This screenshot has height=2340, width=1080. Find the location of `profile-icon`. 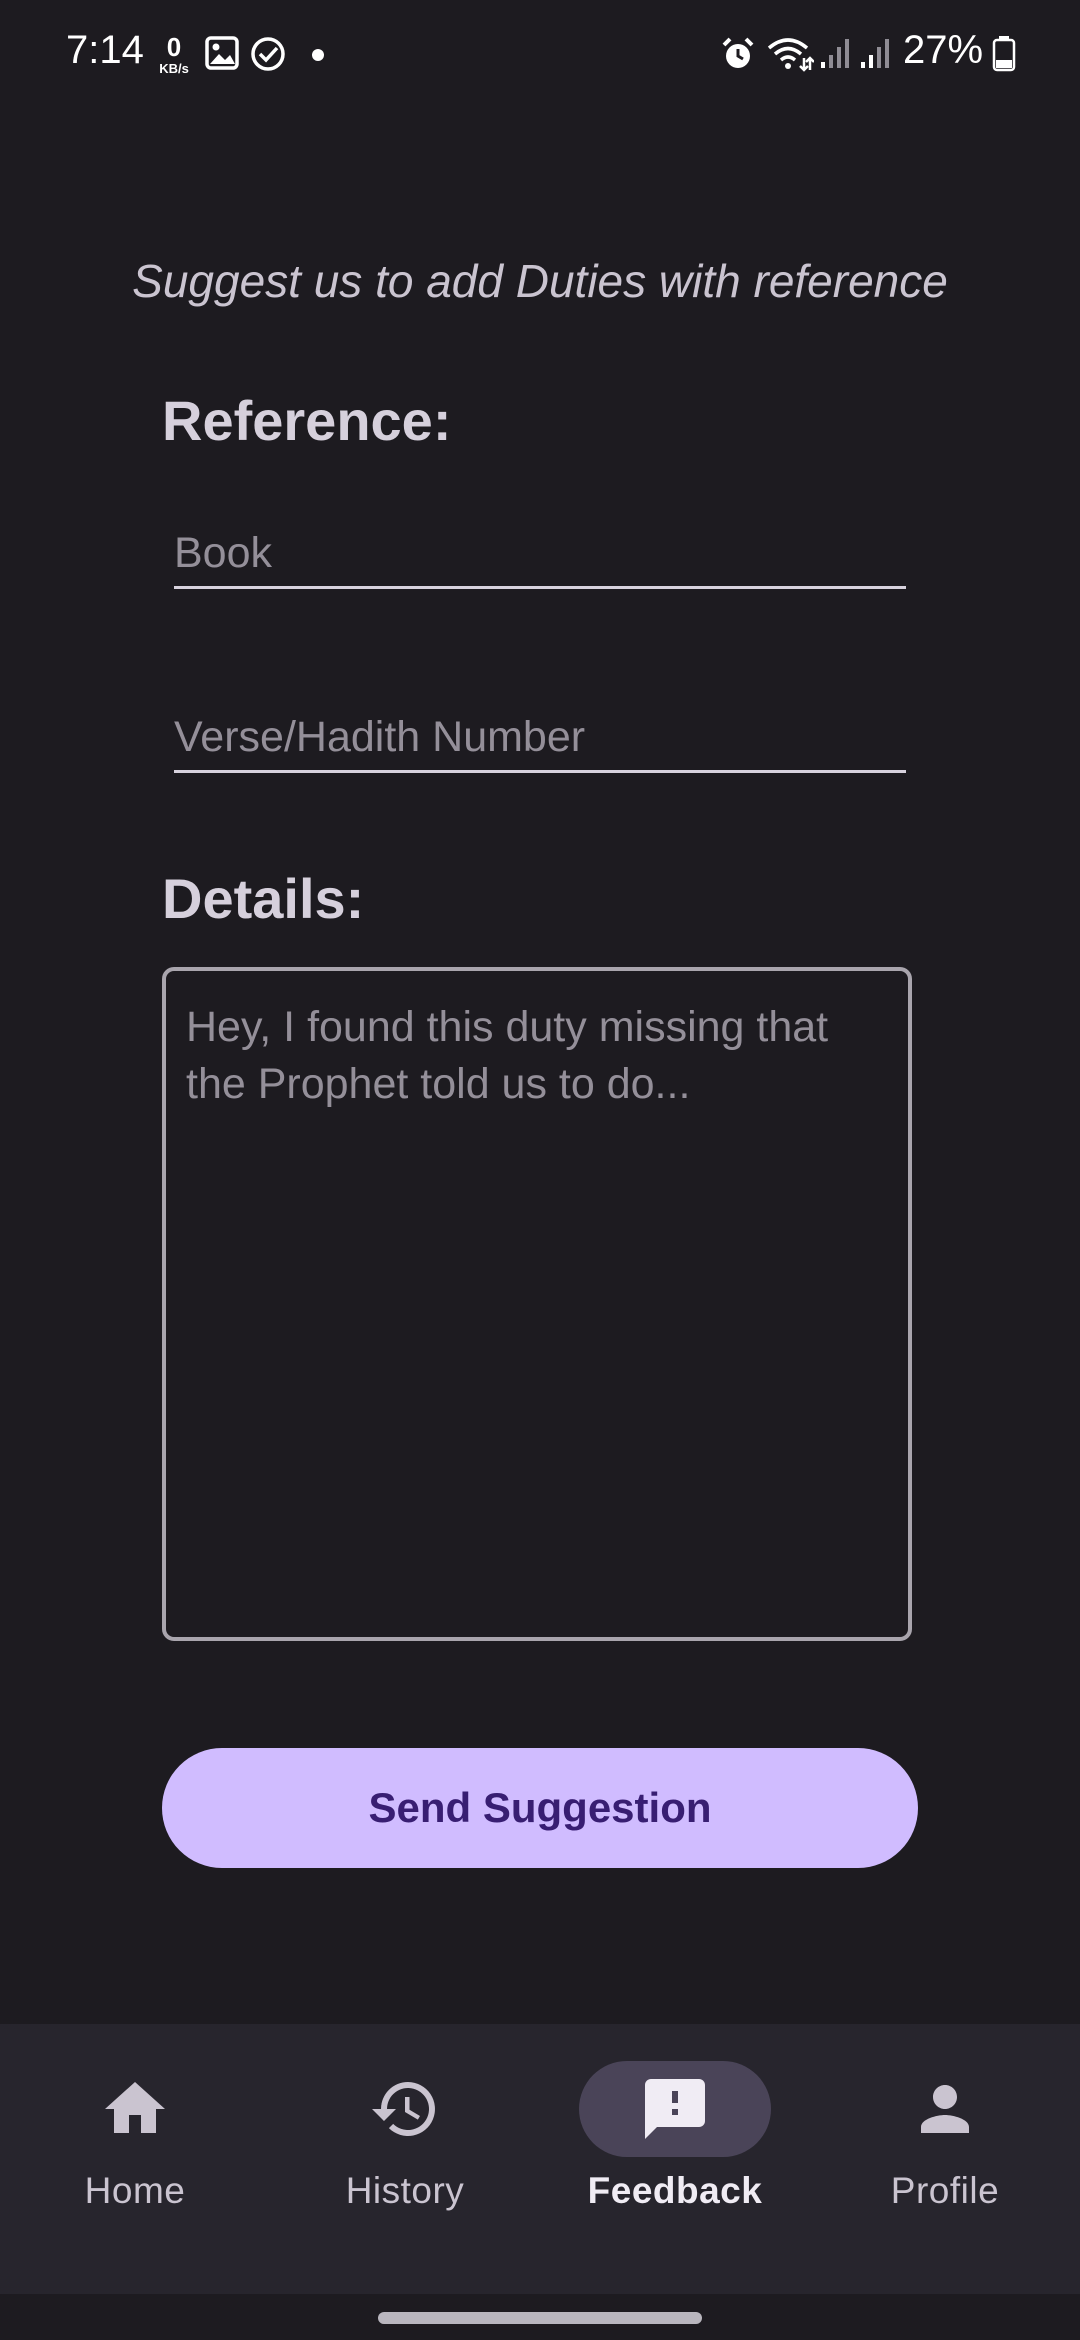

profile-icon is located at coordinates (945, 2109).